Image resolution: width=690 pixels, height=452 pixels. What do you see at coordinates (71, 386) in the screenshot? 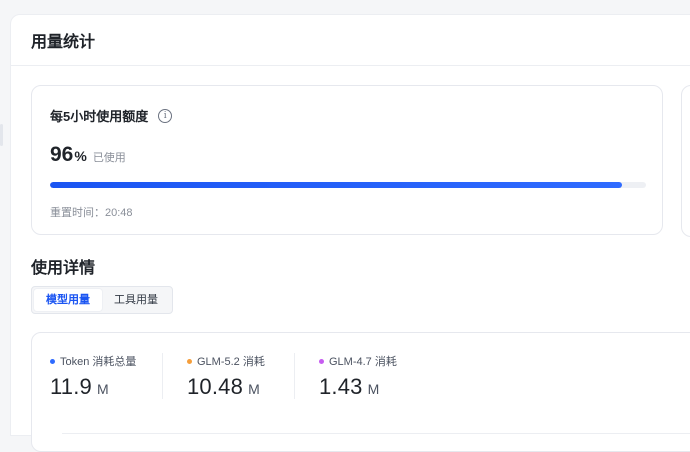
I see `stat-value: 11.9` at bounding box center [71, 386].